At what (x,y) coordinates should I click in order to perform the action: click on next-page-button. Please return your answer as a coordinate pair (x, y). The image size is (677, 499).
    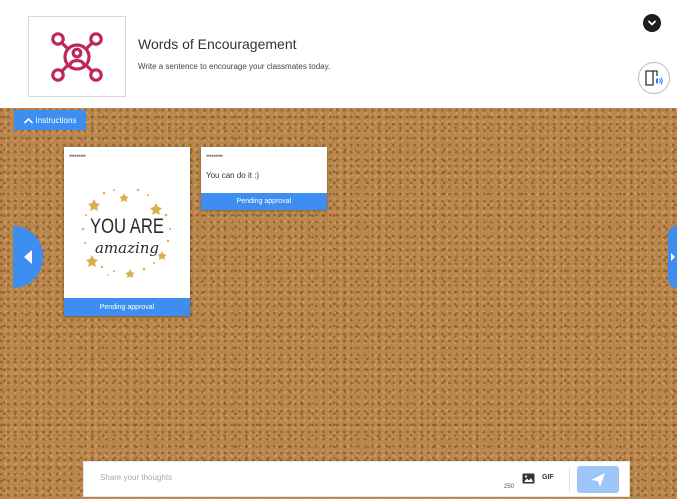
    Looking at the image, I should click on (672, 257).